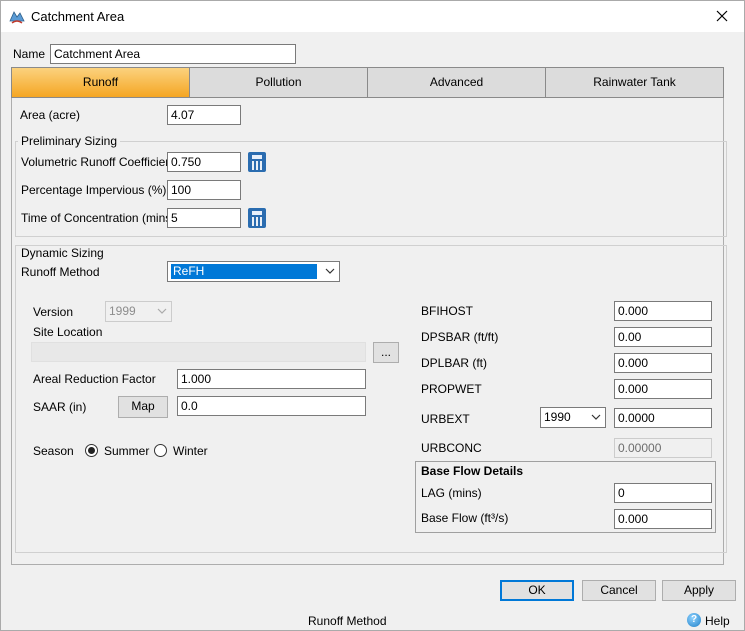 The width and height of the screenshot is (745, 631). Describe the element at coordinates (372, 16) in the screenshot. I see `title-bar: Catchment Area` at that location.